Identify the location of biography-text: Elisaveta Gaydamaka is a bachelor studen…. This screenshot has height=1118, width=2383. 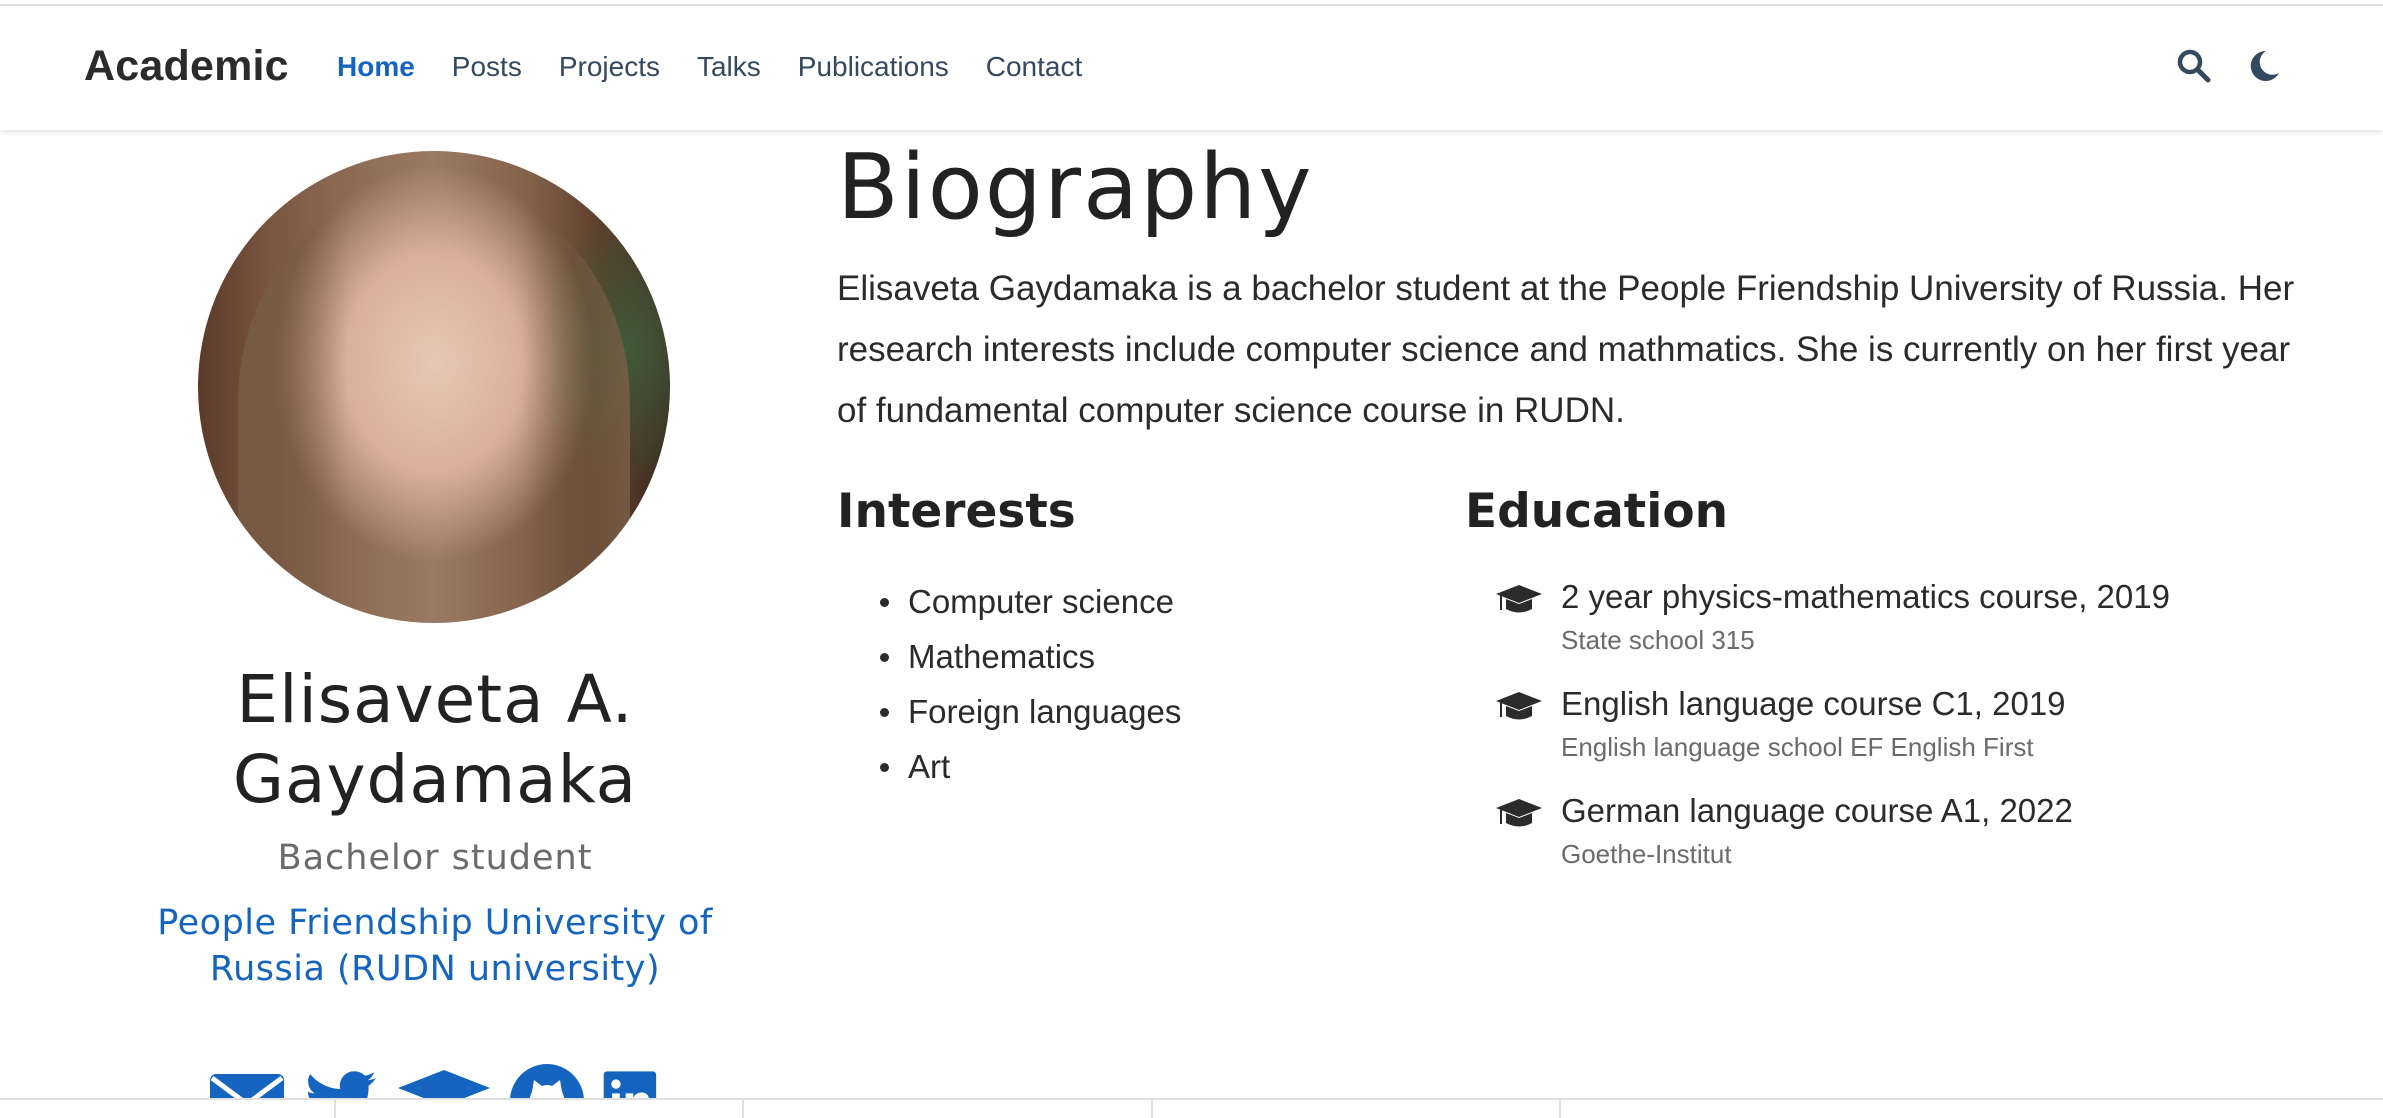
(1566, 349).